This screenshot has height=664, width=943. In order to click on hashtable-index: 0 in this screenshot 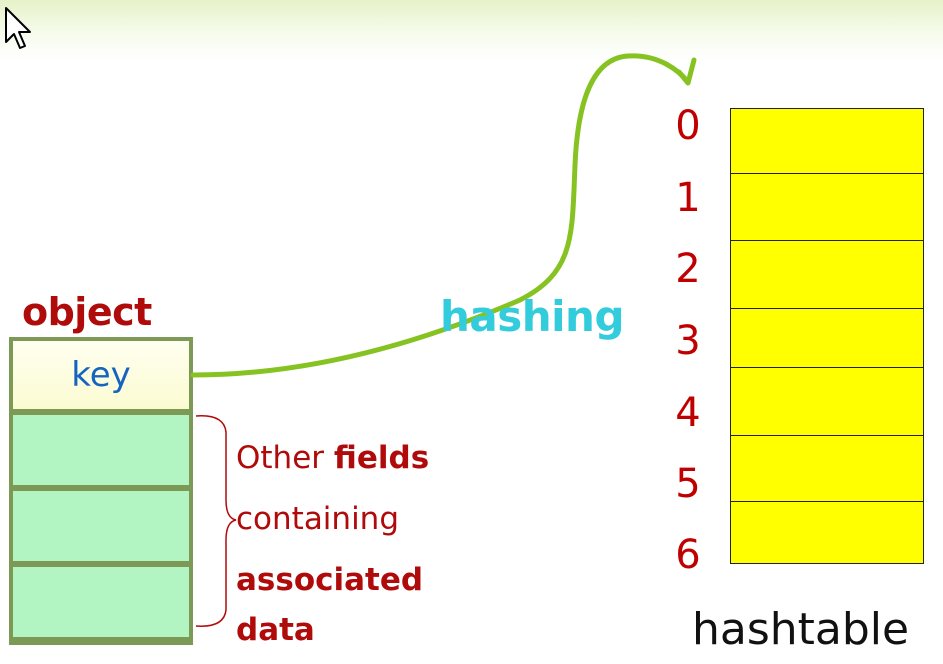, I will do `click(688, 126)`.